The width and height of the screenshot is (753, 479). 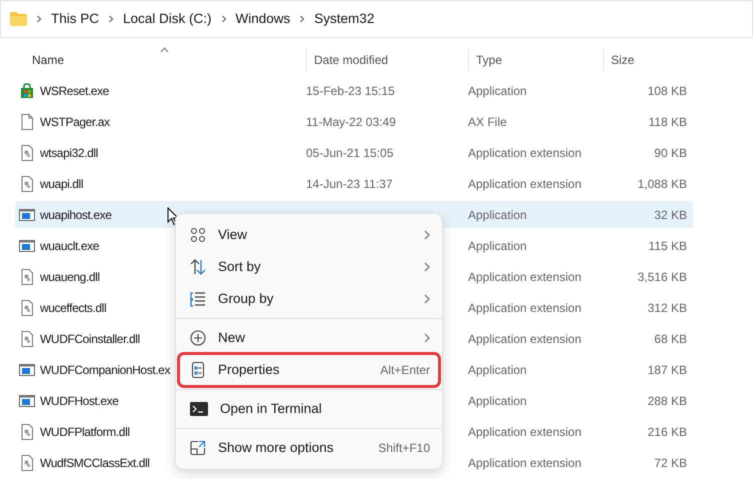 What do you see at coordinates (667, 431) in the screenshot?
I see `file-size: 216 KB` at bounding box center [667, 431].